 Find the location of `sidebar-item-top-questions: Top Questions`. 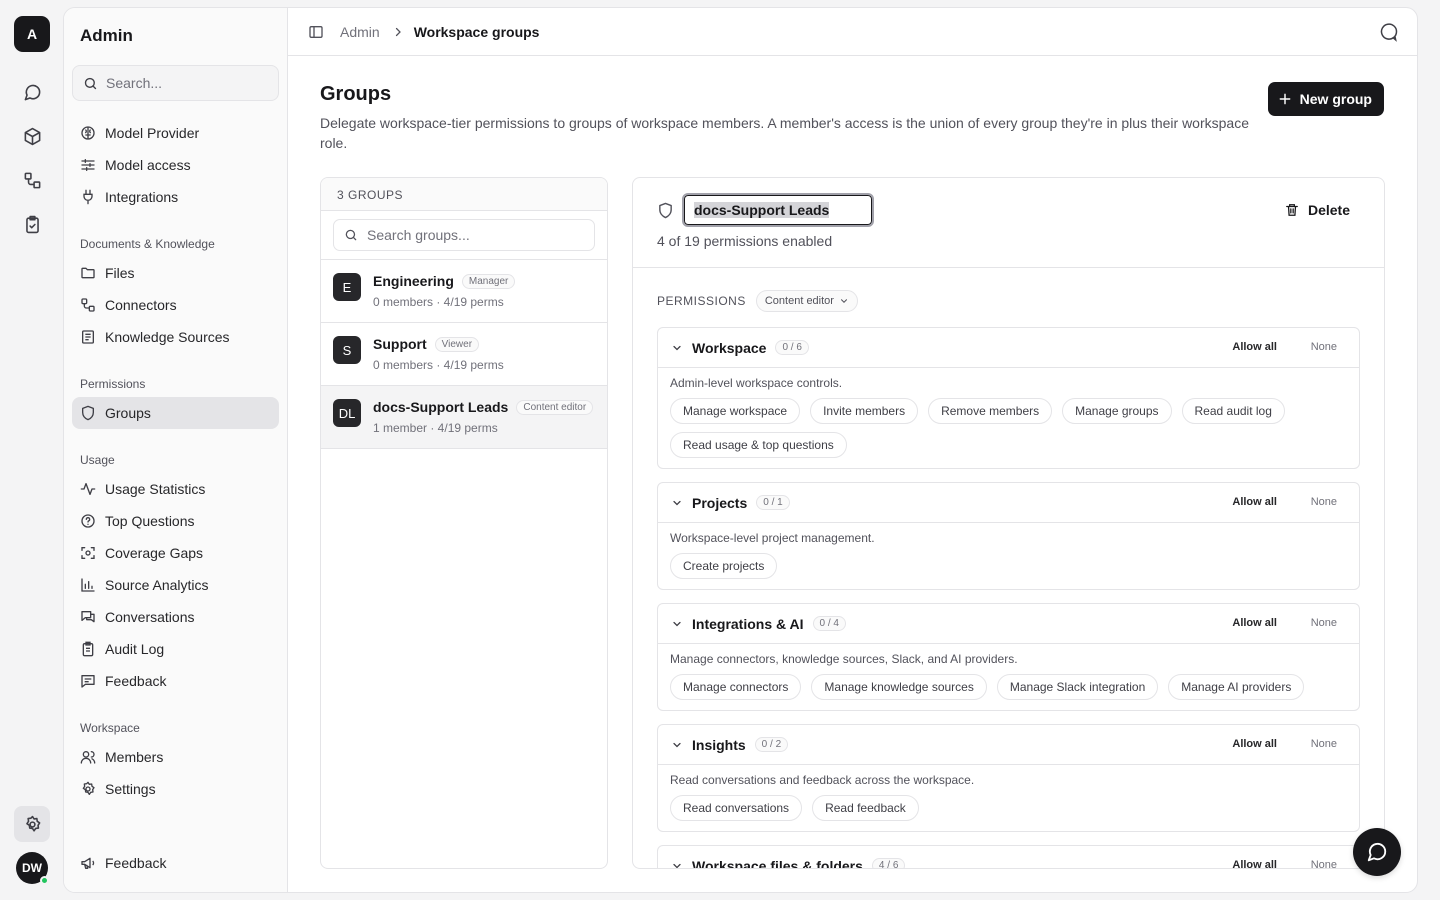

sidebar-item-top-questions: Top Questions is located at coordinates (175, 521).